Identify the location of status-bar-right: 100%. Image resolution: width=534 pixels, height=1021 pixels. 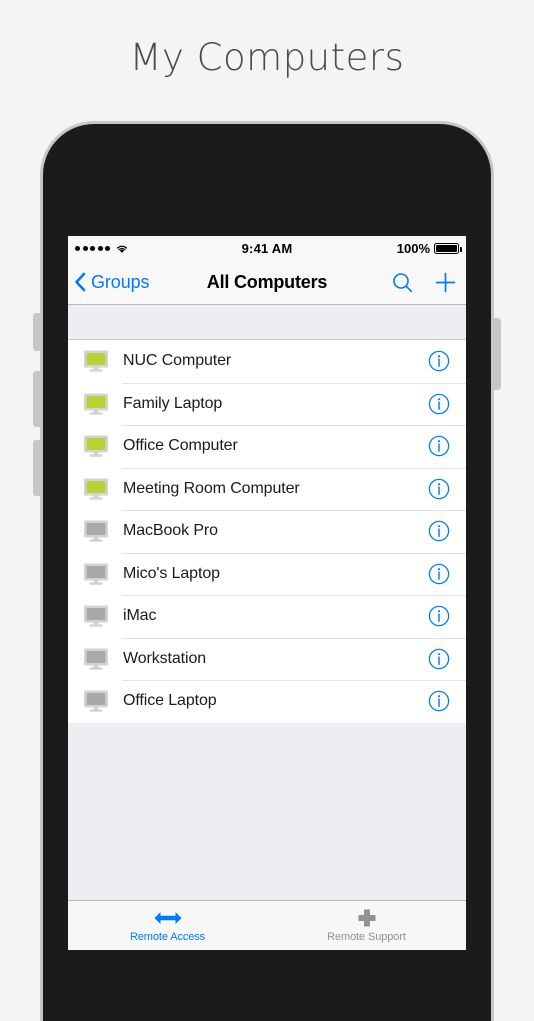
(429, 248).